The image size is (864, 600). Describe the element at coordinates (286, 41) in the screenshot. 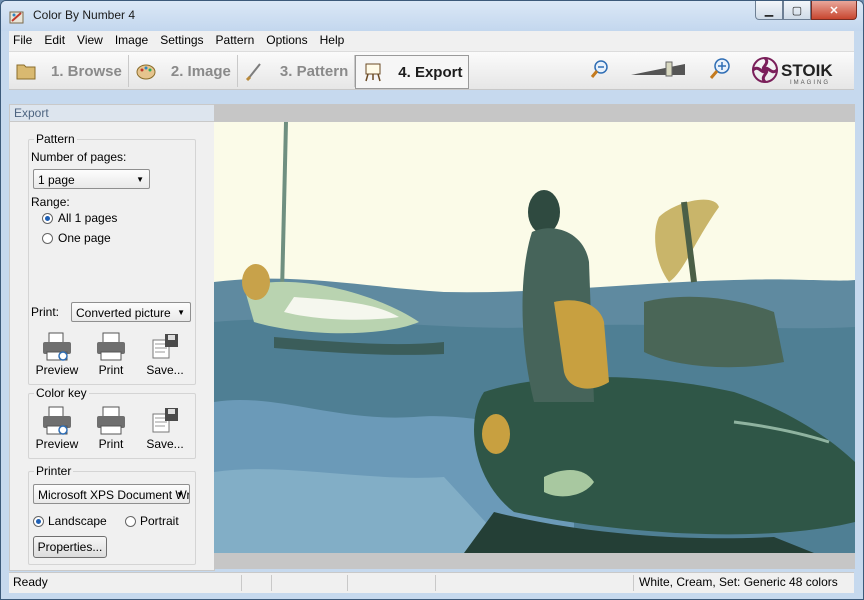

I see `menu-options: Options` at that location.